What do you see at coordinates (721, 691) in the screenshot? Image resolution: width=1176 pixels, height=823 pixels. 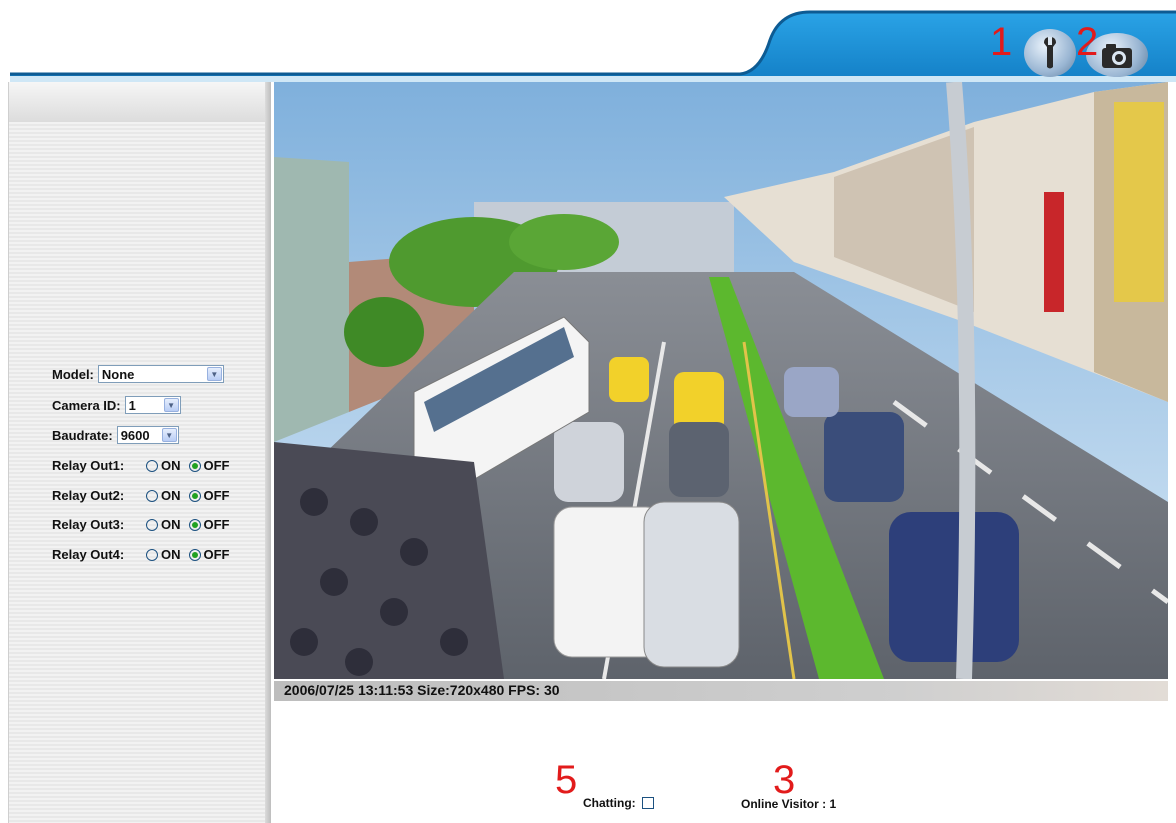 I see `video-status-bar: 2006/07/25 13:11:53 Size:720x480 FPS: 30` at bounding box center [721, 691].